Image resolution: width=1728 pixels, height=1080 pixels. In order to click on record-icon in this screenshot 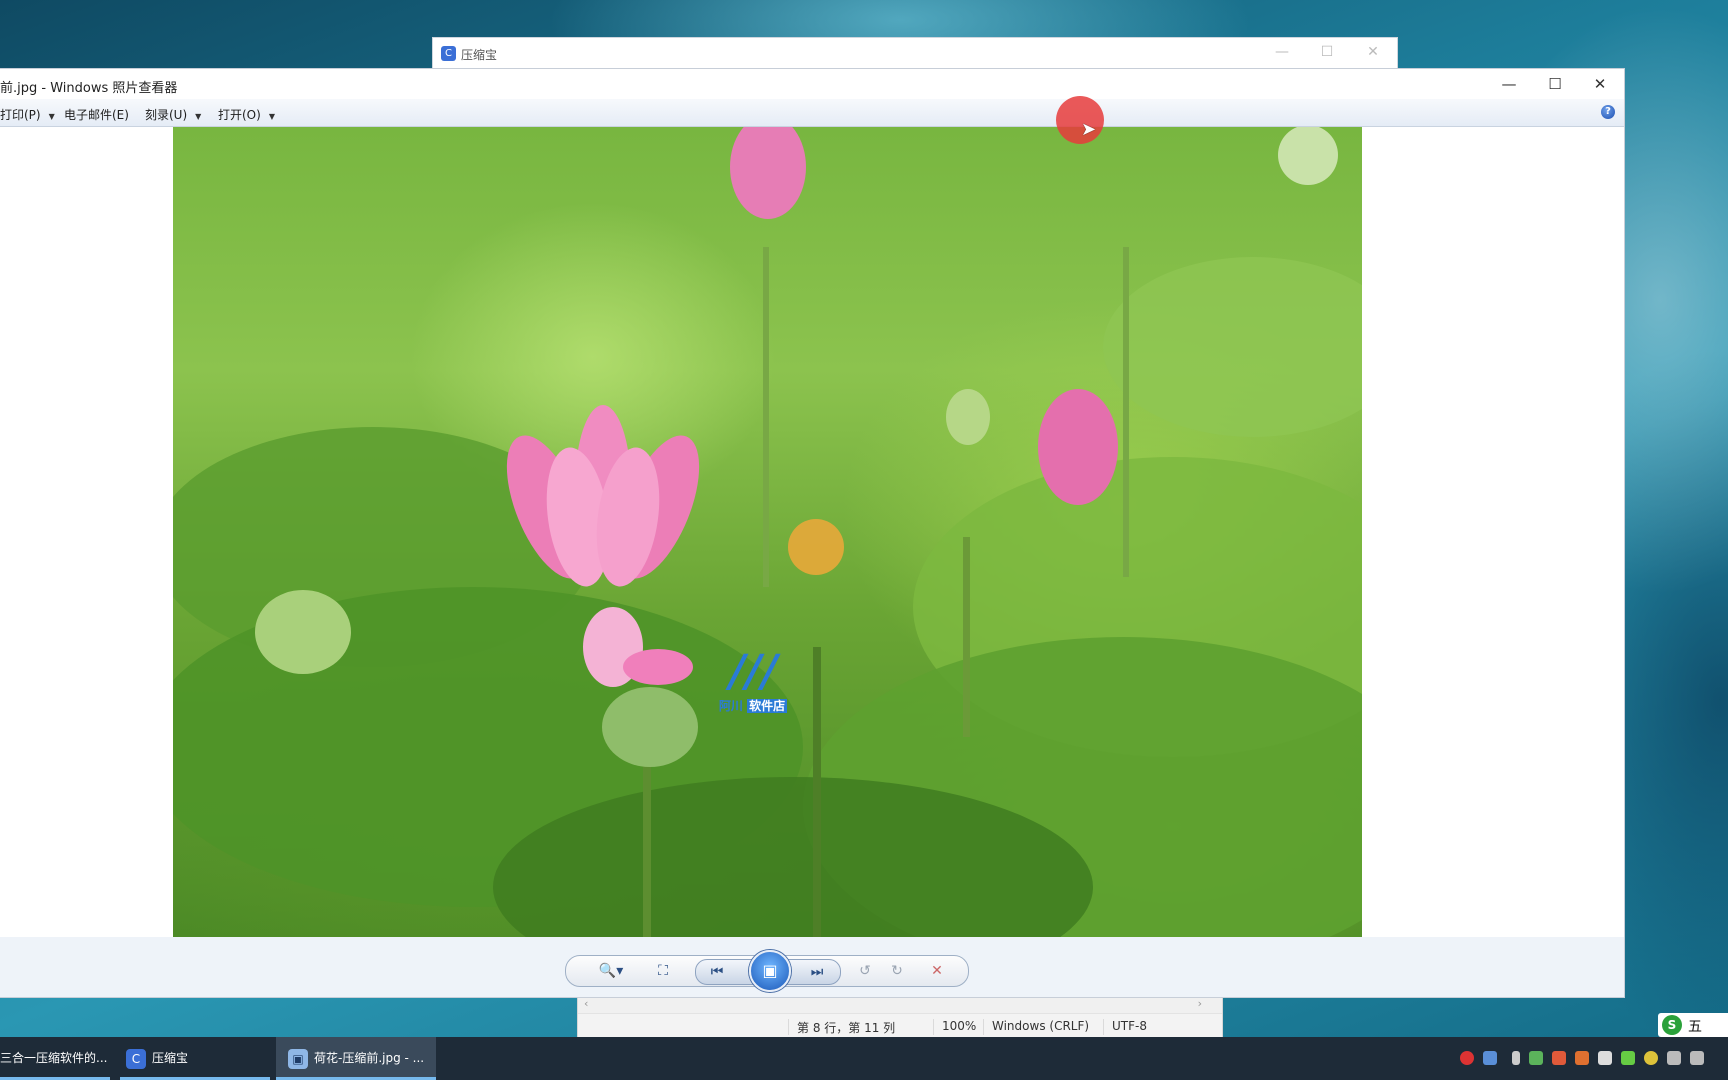, I will do `click(1467, 1058)`.